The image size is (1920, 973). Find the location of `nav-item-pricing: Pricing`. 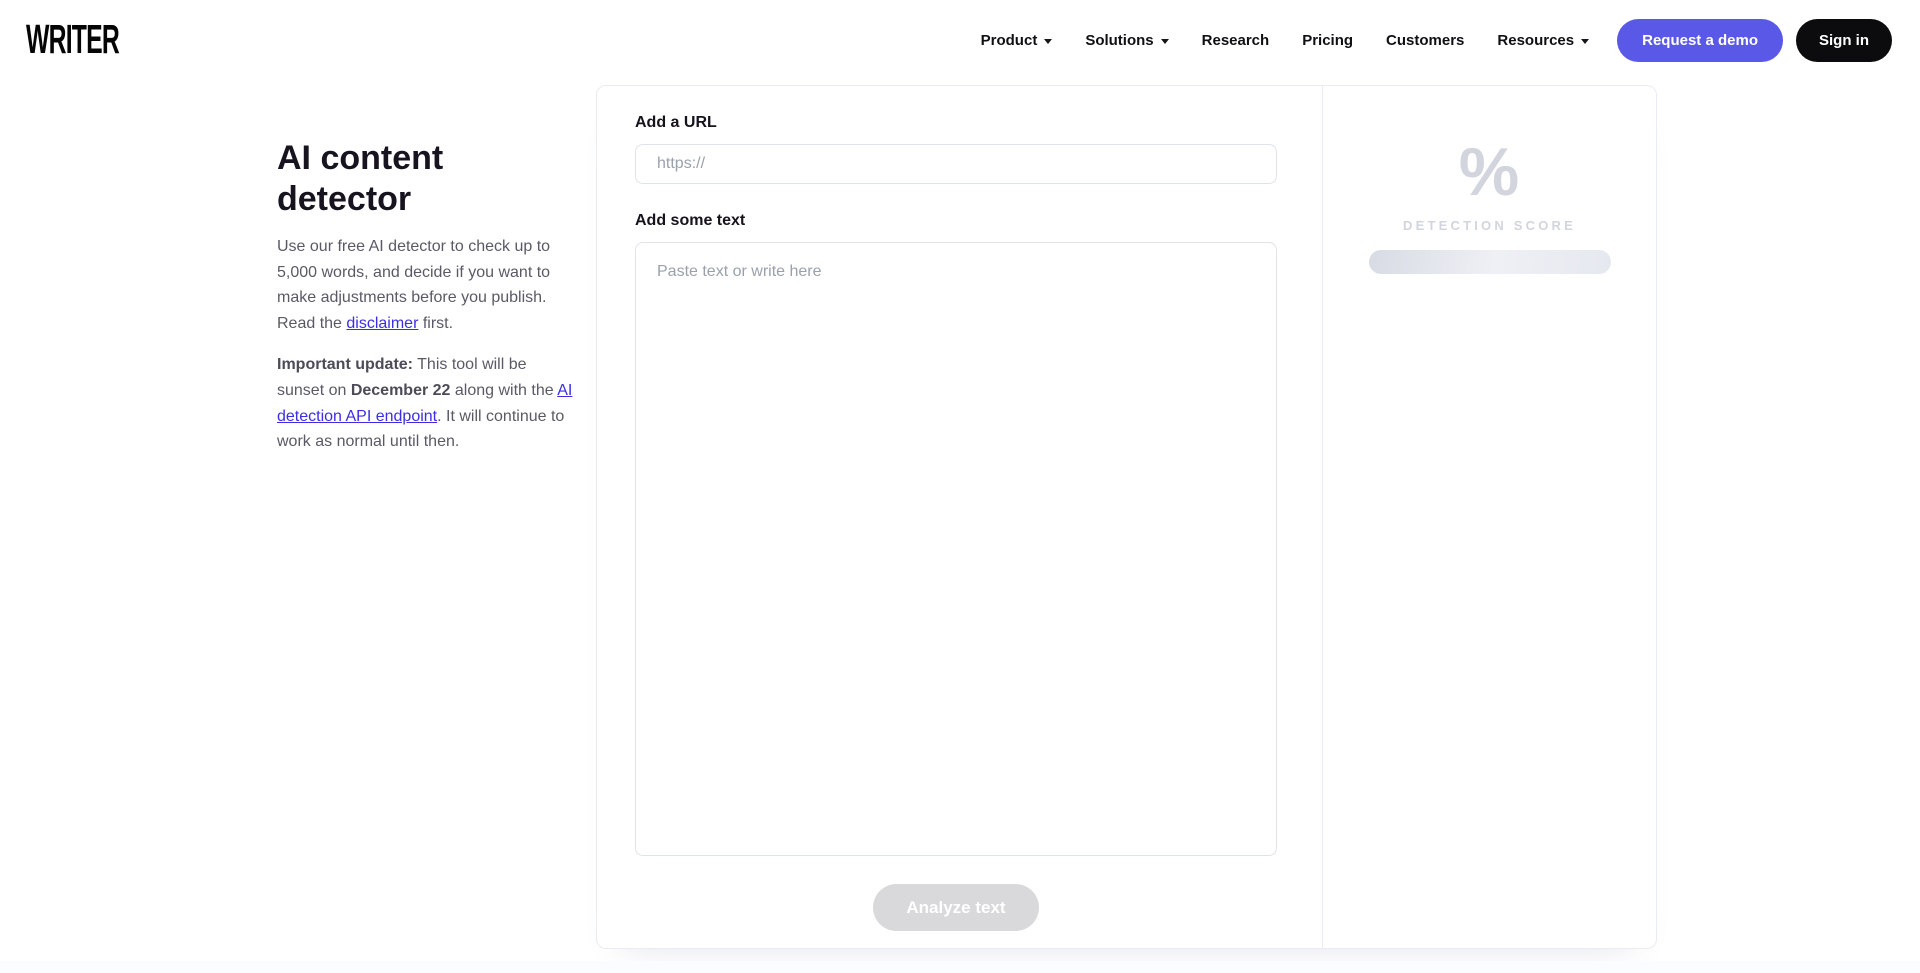

nav-item-pricing: Pricing is located at coordinates (1327, 40).